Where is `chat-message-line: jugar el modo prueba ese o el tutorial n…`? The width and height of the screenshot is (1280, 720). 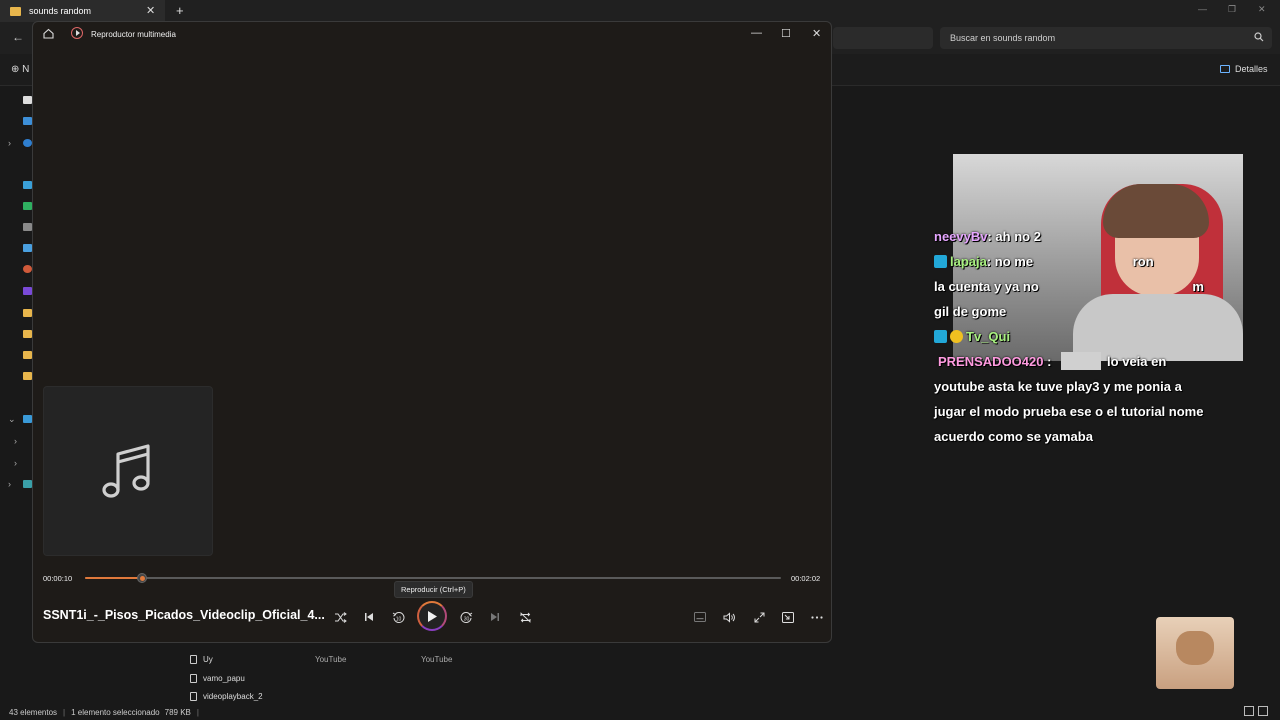 chat-message-line: jugar el modo prueba ese o el tutorial n… is located at coordinates (1094, 411).